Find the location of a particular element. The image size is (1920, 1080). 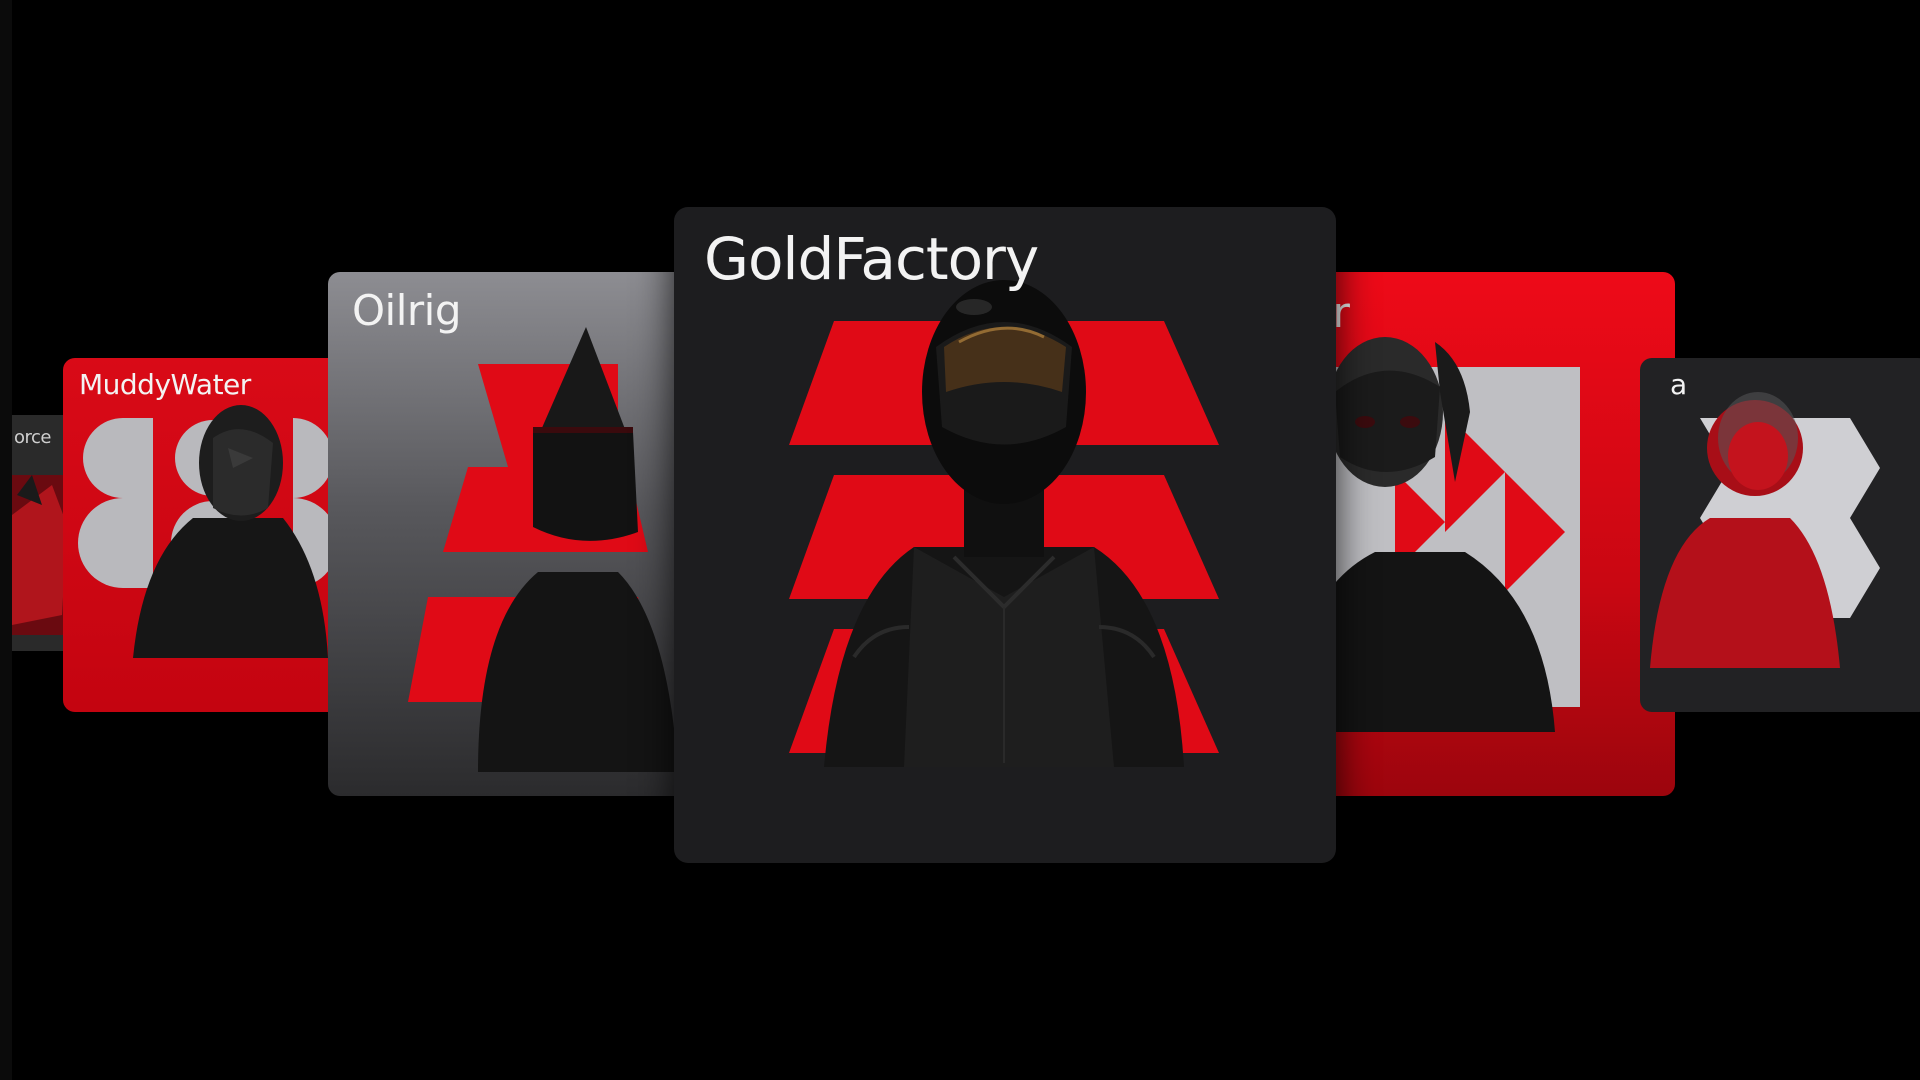

card-title: orce is located at coordinates (33, 437).